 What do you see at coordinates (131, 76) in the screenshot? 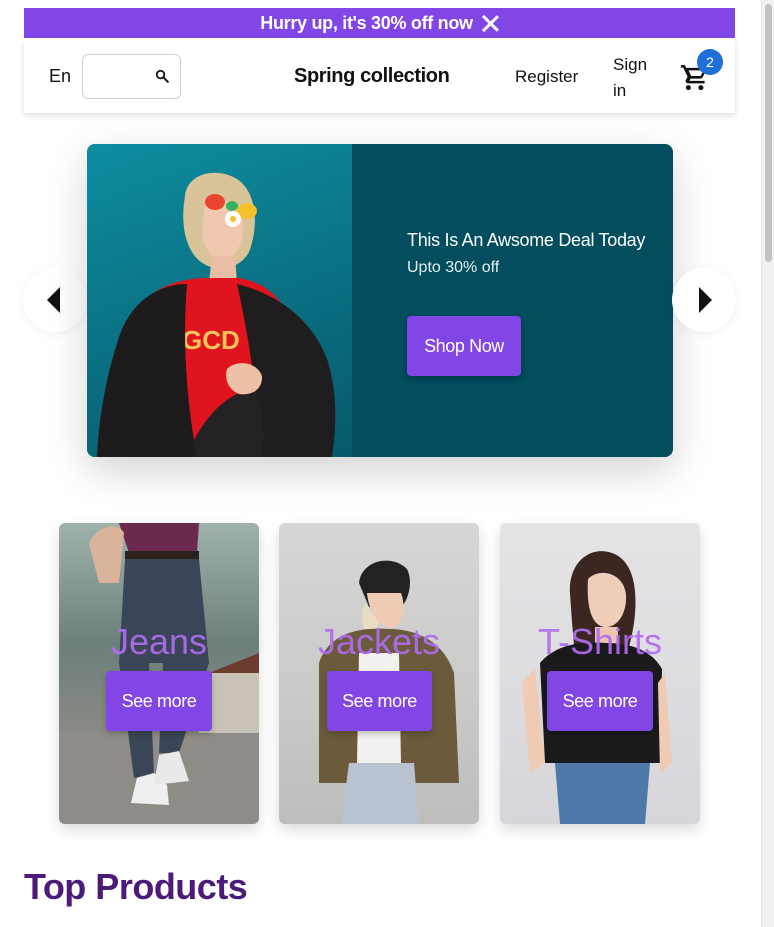
I see `search-input` at bounding box center [131, 76].